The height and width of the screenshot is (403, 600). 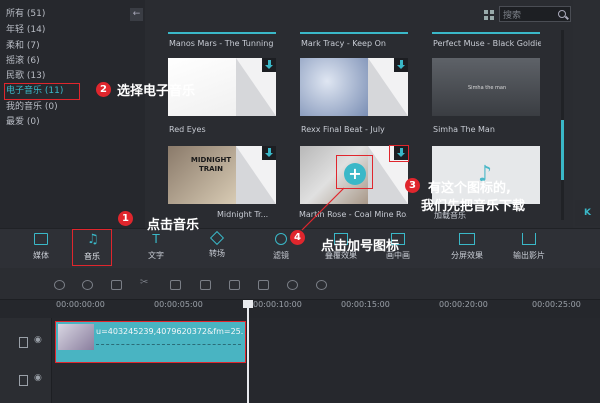 I want to click on adjust-icon, so click(x=116, y=285).